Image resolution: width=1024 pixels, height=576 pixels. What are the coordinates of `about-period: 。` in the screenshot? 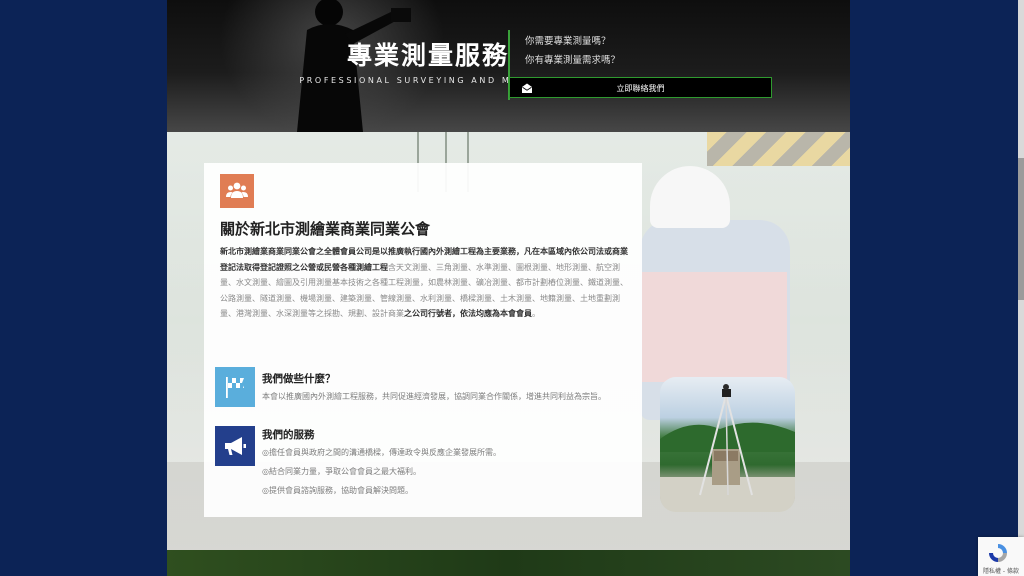 It's located at (536, 313).